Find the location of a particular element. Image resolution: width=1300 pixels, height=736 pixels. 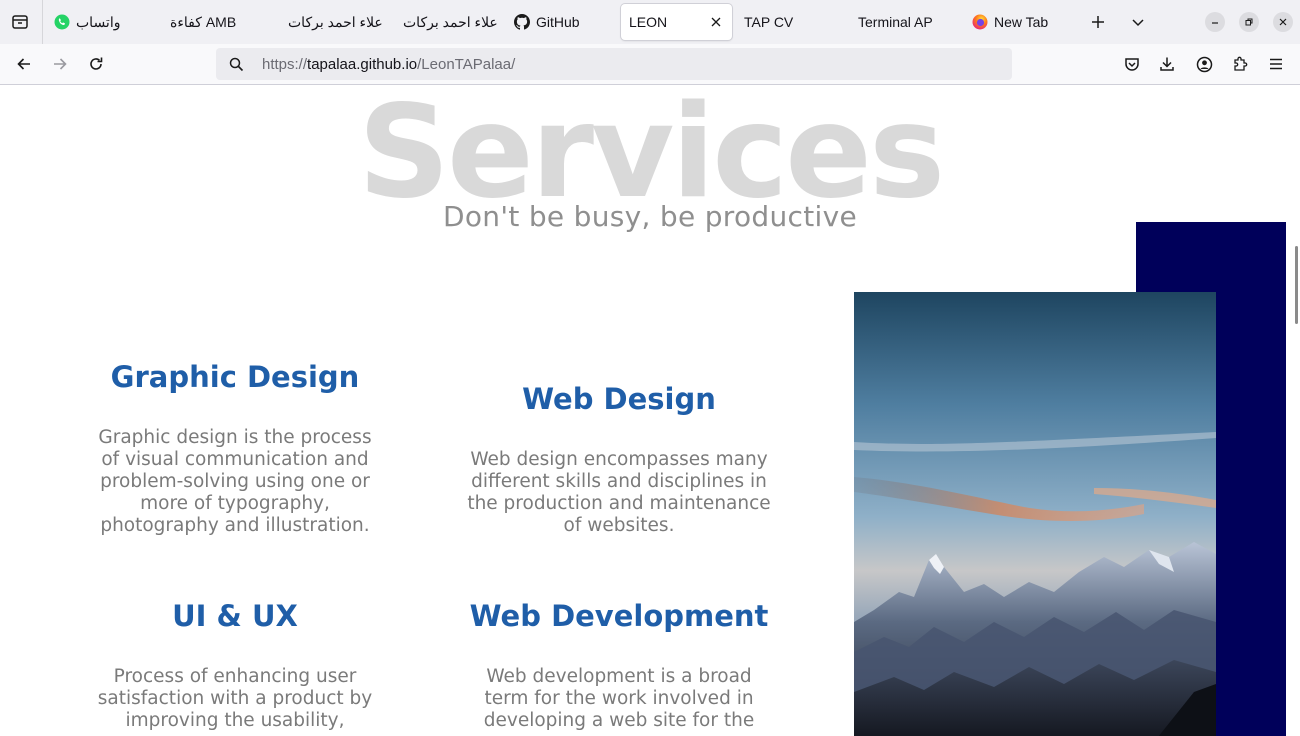

tab-new-tab: New Tab is located at coordinates (1022, 22).